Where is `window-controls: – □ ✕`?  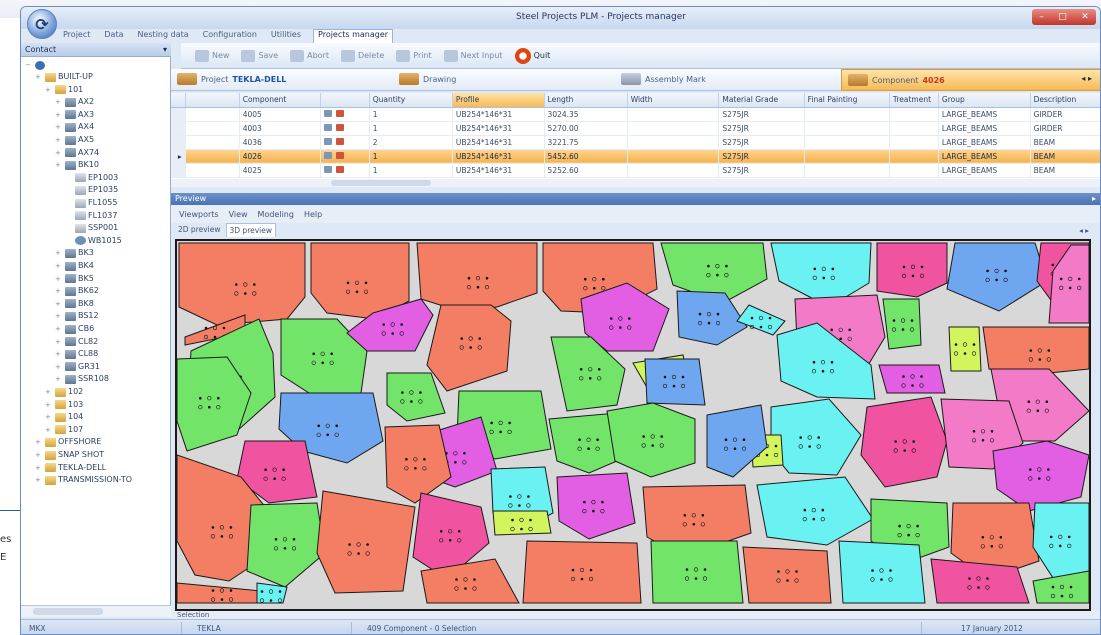 window-controls: – □ ✕ is located at coordinates (1064, 17).